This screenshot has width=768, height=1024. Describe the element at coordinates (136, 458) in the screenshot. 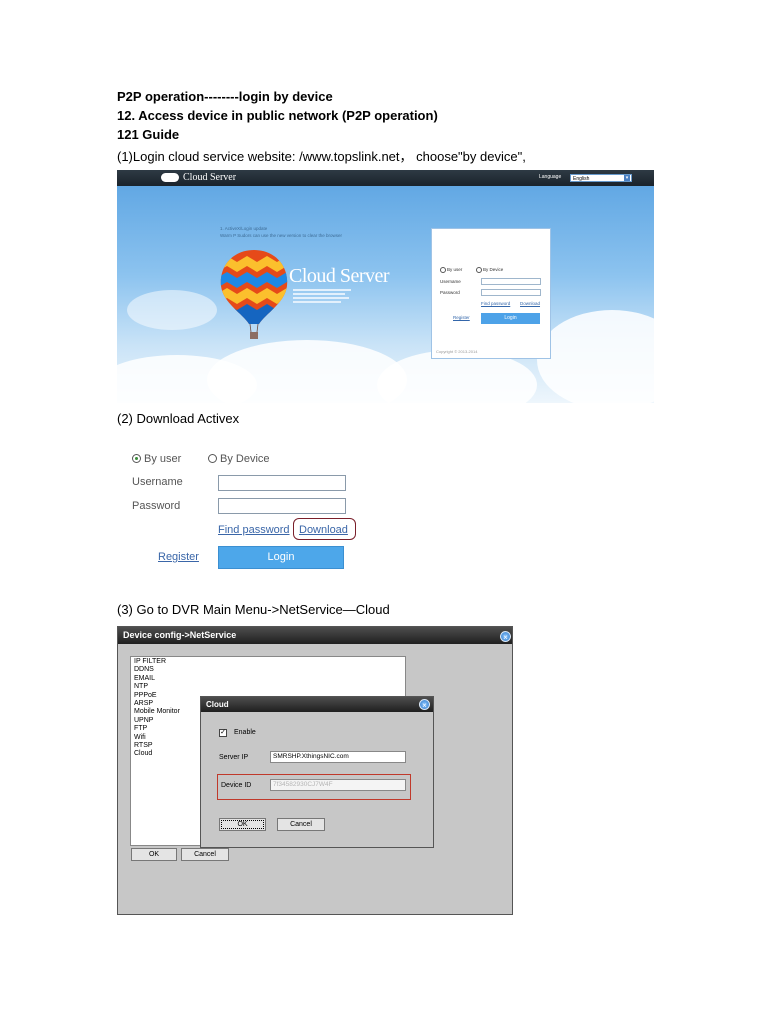

I see `radio-checked-icon` at that location.